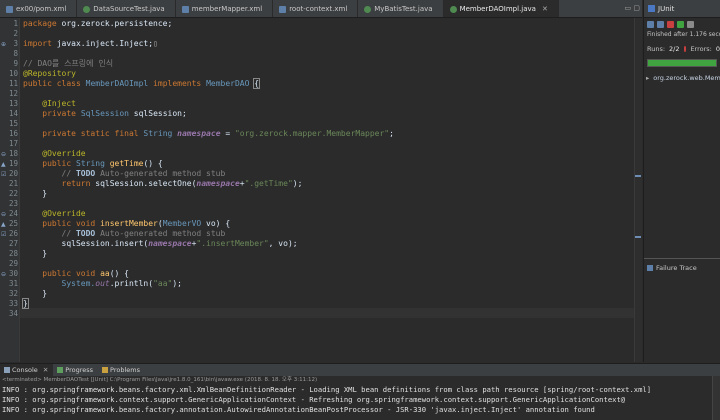 The width and height of the screenshot is (720, 420). Describe the element at coordinates (125, 370) in the screenshot. I see `tab-label: Problems` at that location.